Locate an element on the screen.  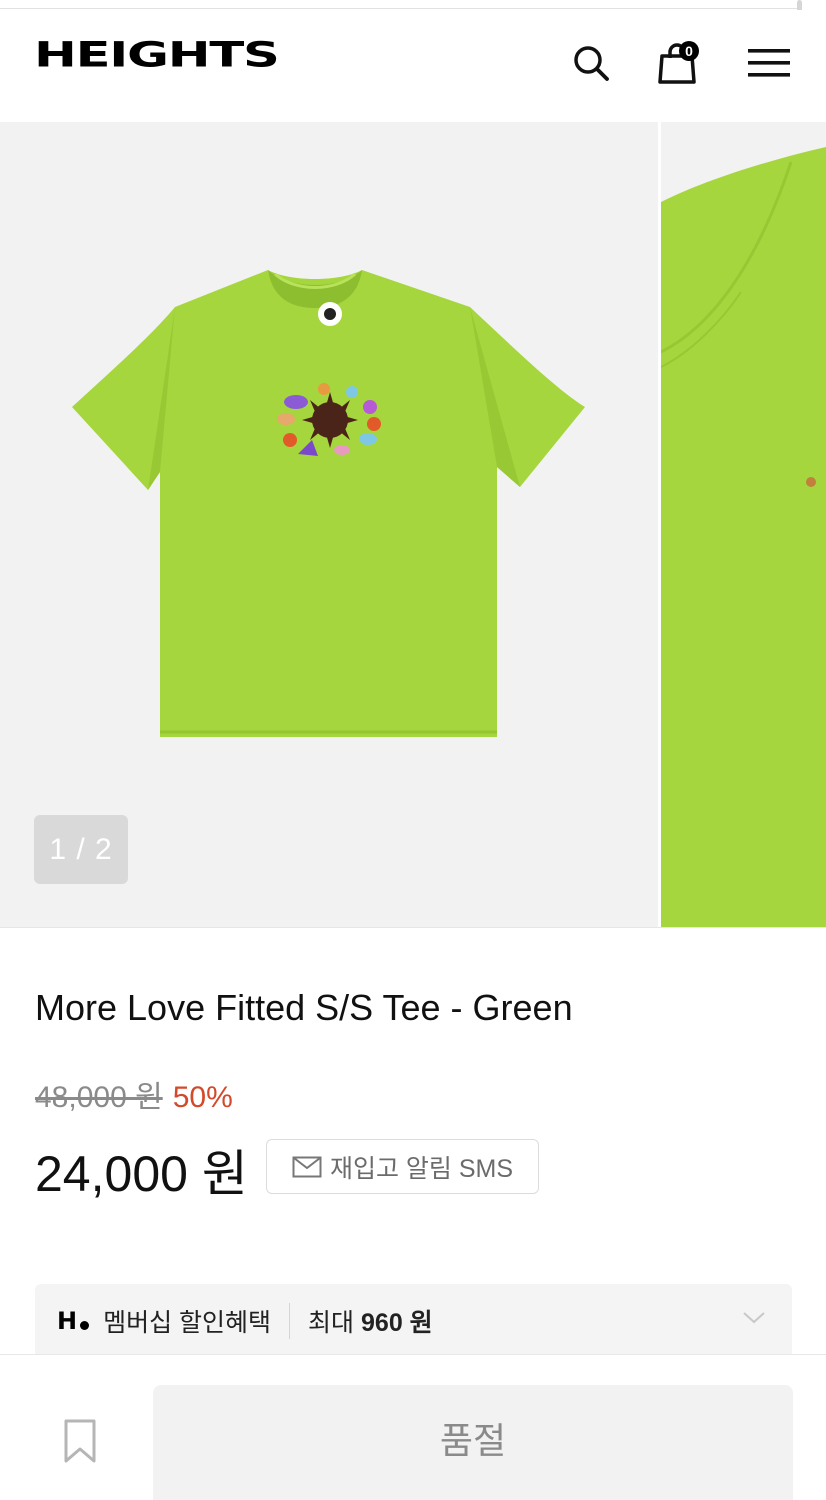
discount-rate: 50% is located at coordinates (202, 1097).